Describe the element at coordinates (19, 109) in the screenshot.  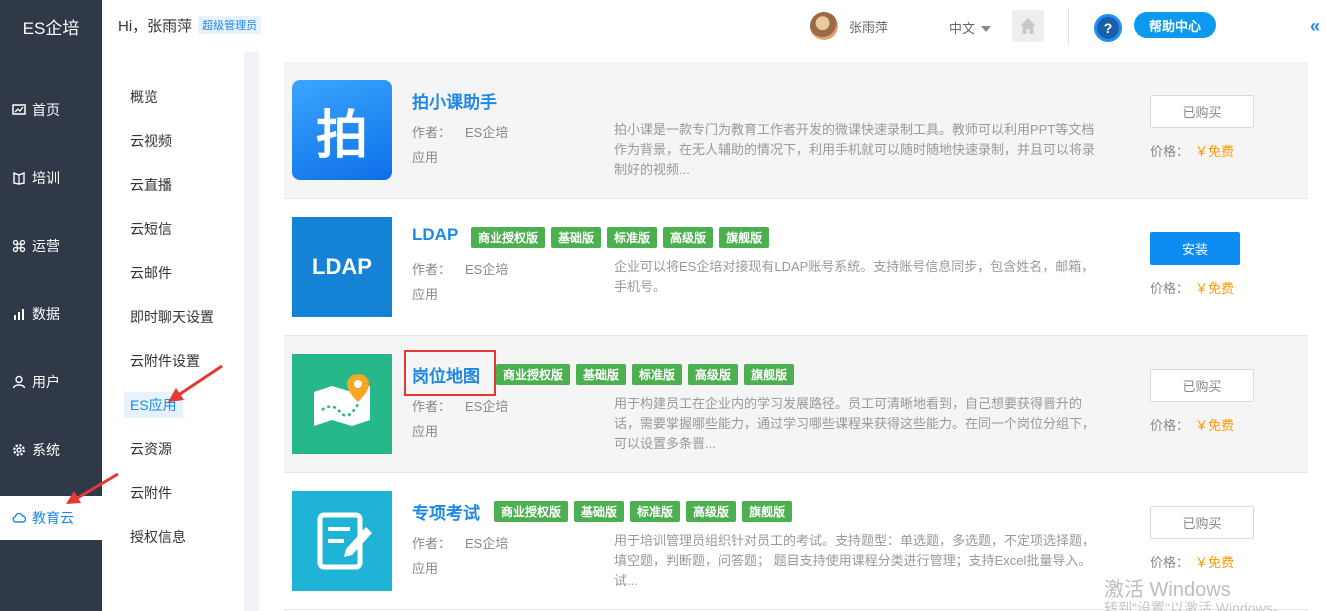
I see `dashboard-icon` at that location.